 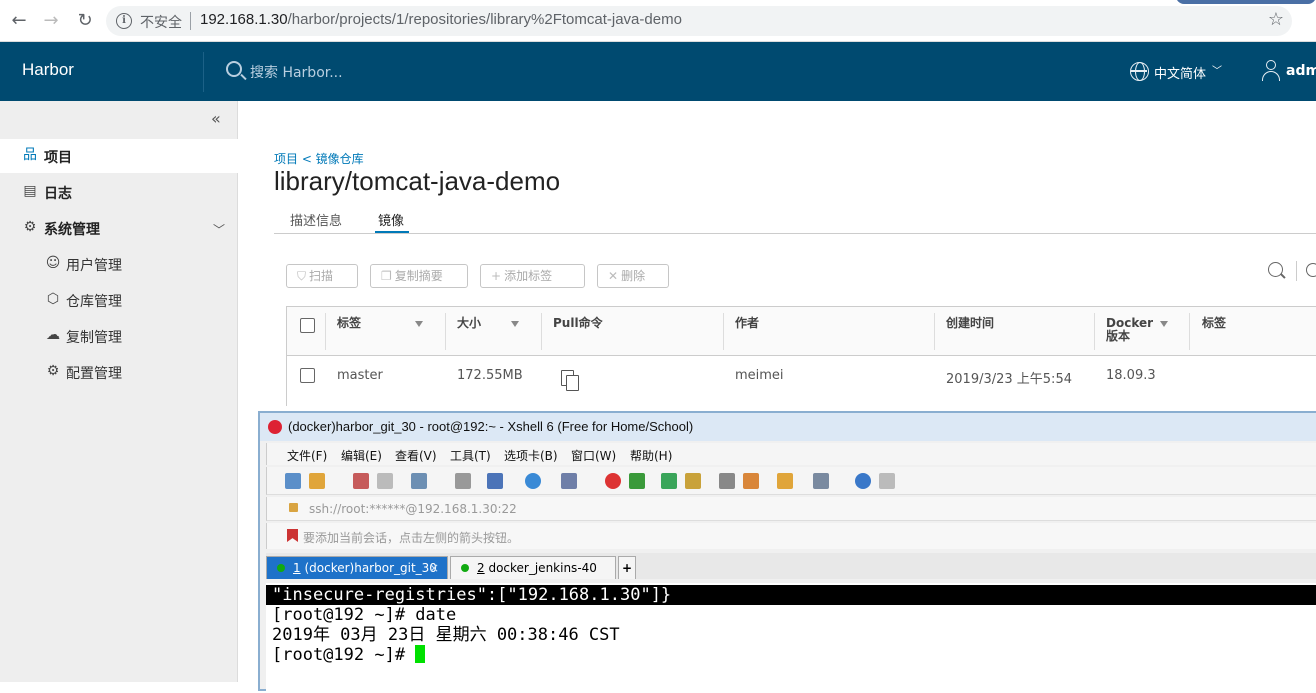 What do you see at coordinates (1009, 379) in the screenshot?
I see `cell-created: 2019/3/23 上午5:54` at bounding box center [1009, 379].